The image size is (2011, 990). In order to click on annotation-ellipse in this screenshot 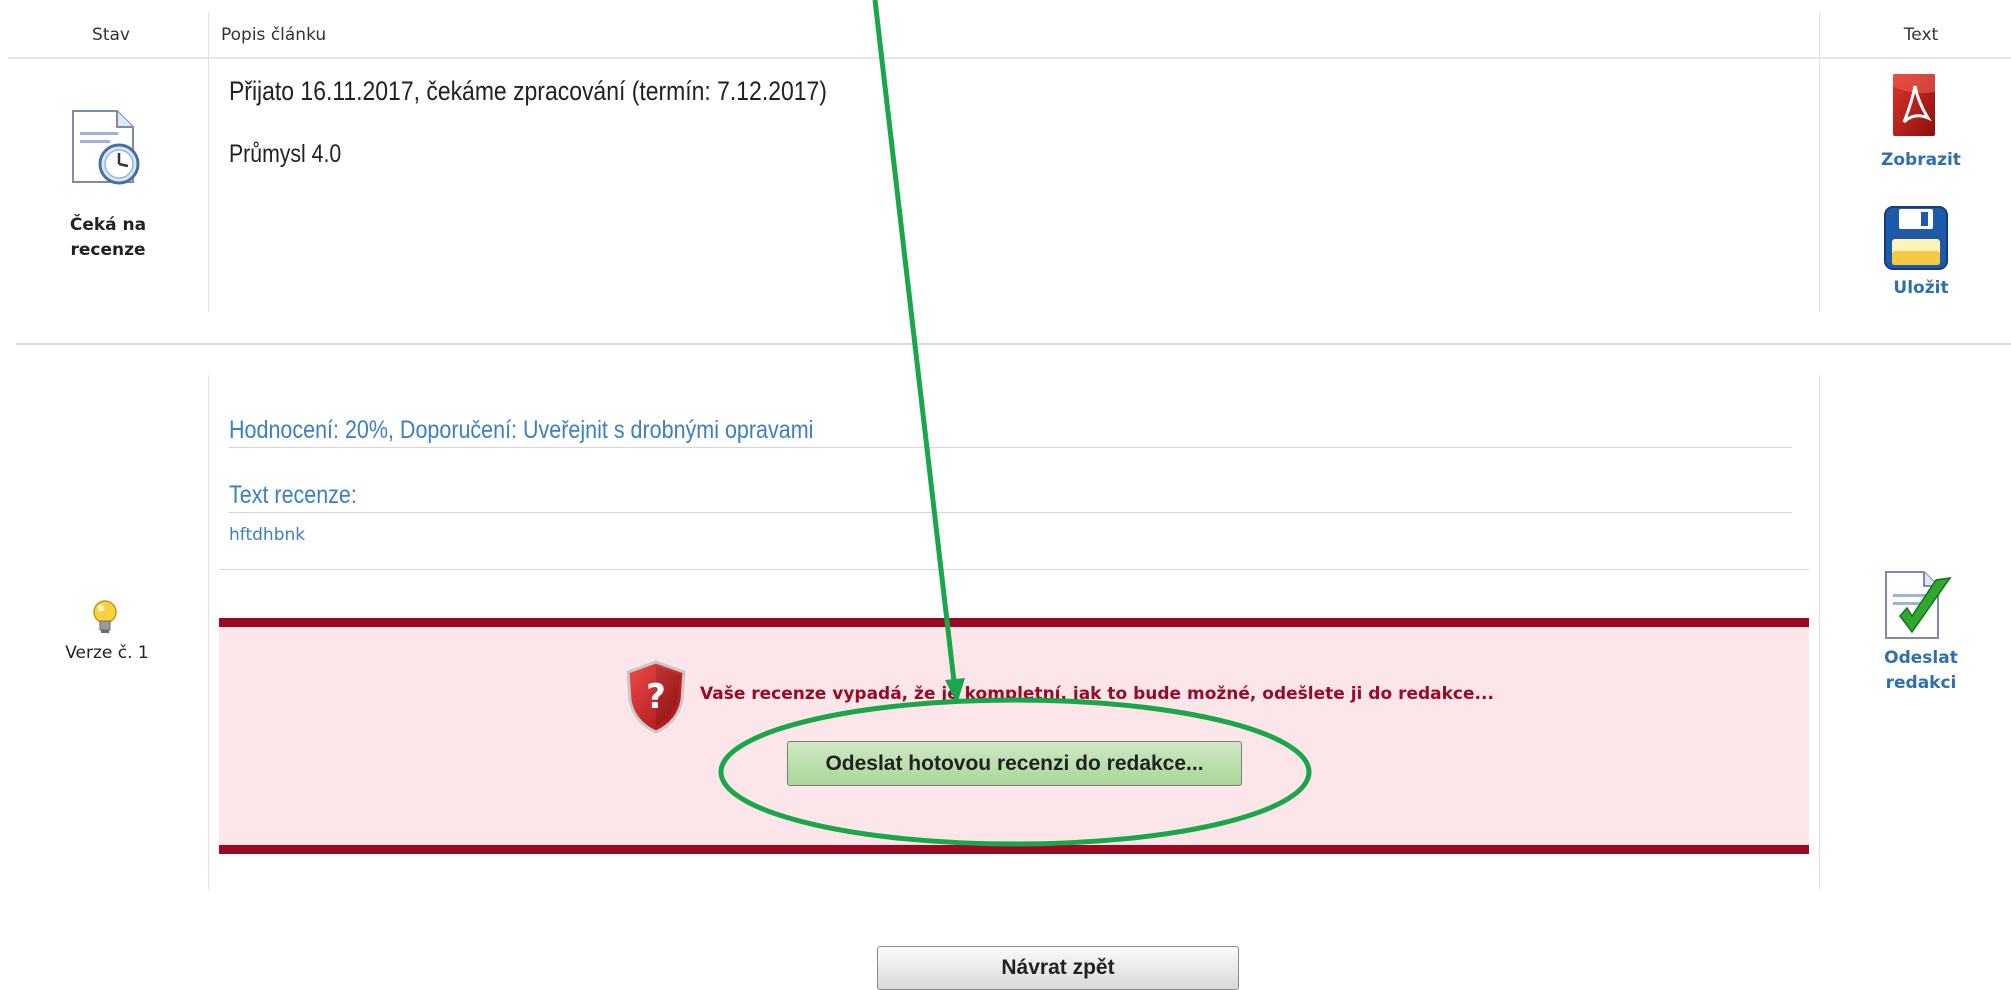, I will do `click(1015, 772)`.